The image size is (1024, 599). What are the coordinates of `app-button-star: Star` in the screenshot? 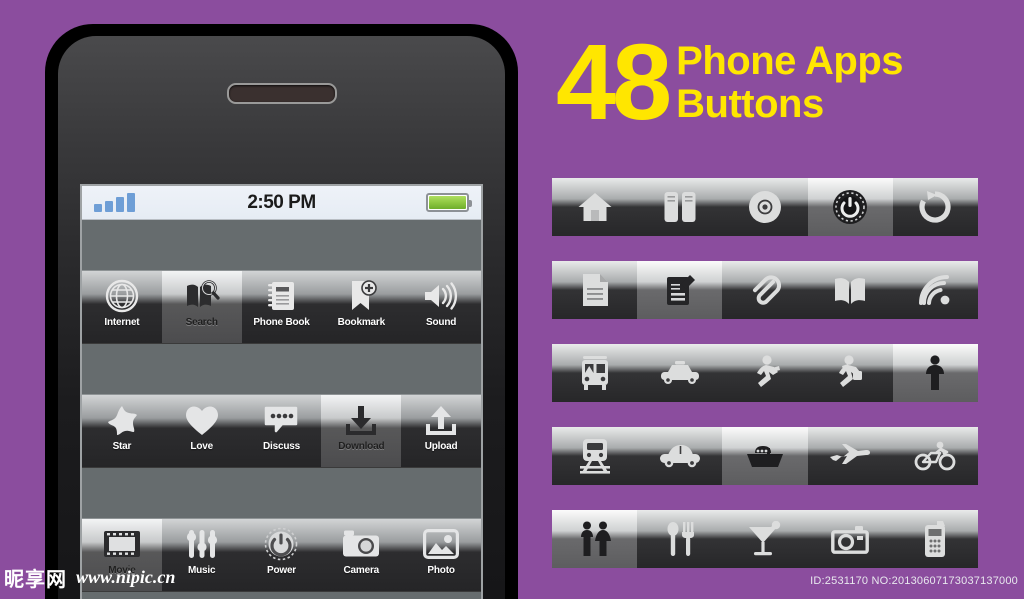 It's located at (122, 431).